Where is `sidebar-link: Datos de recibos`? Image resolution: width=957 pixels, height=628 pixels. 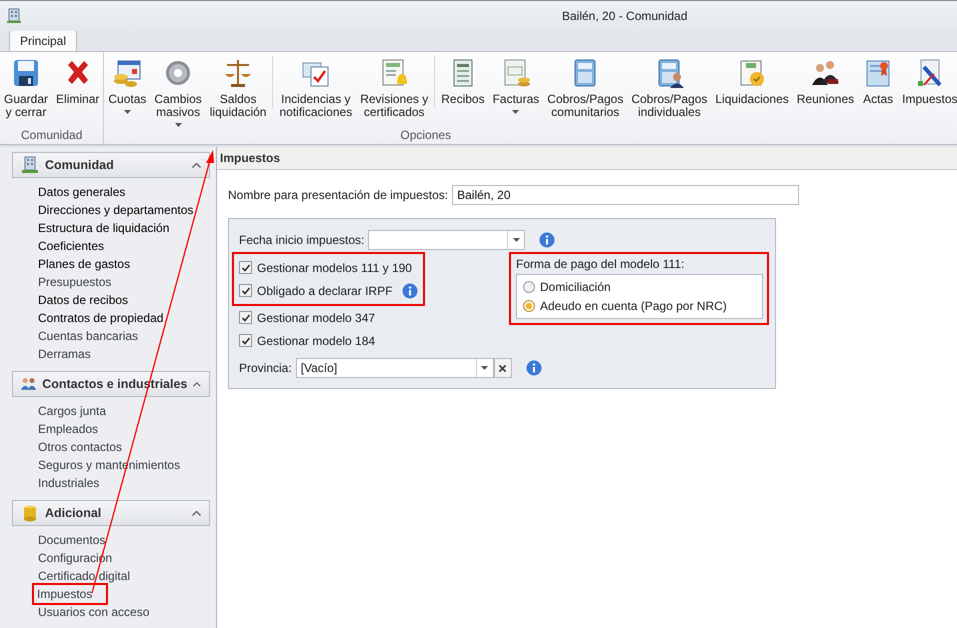 sidebar-link: Datos de recibos is located at coordinates (83, 300).